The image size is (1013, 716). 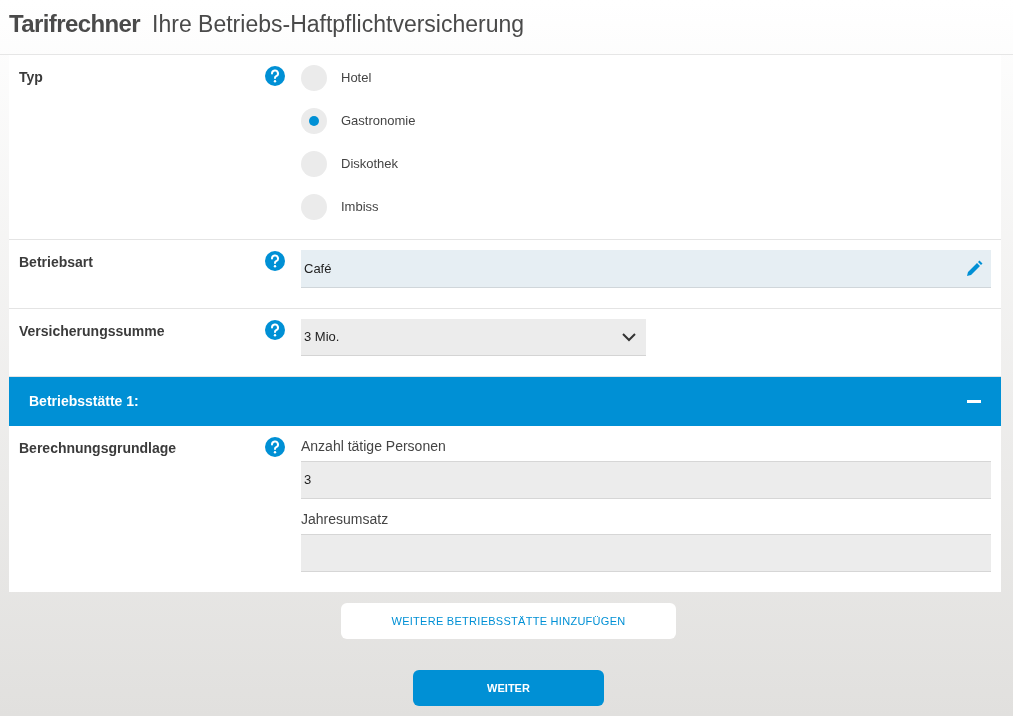 I want to click on radio-label: Gastronomie, so click(x=378, y=121).